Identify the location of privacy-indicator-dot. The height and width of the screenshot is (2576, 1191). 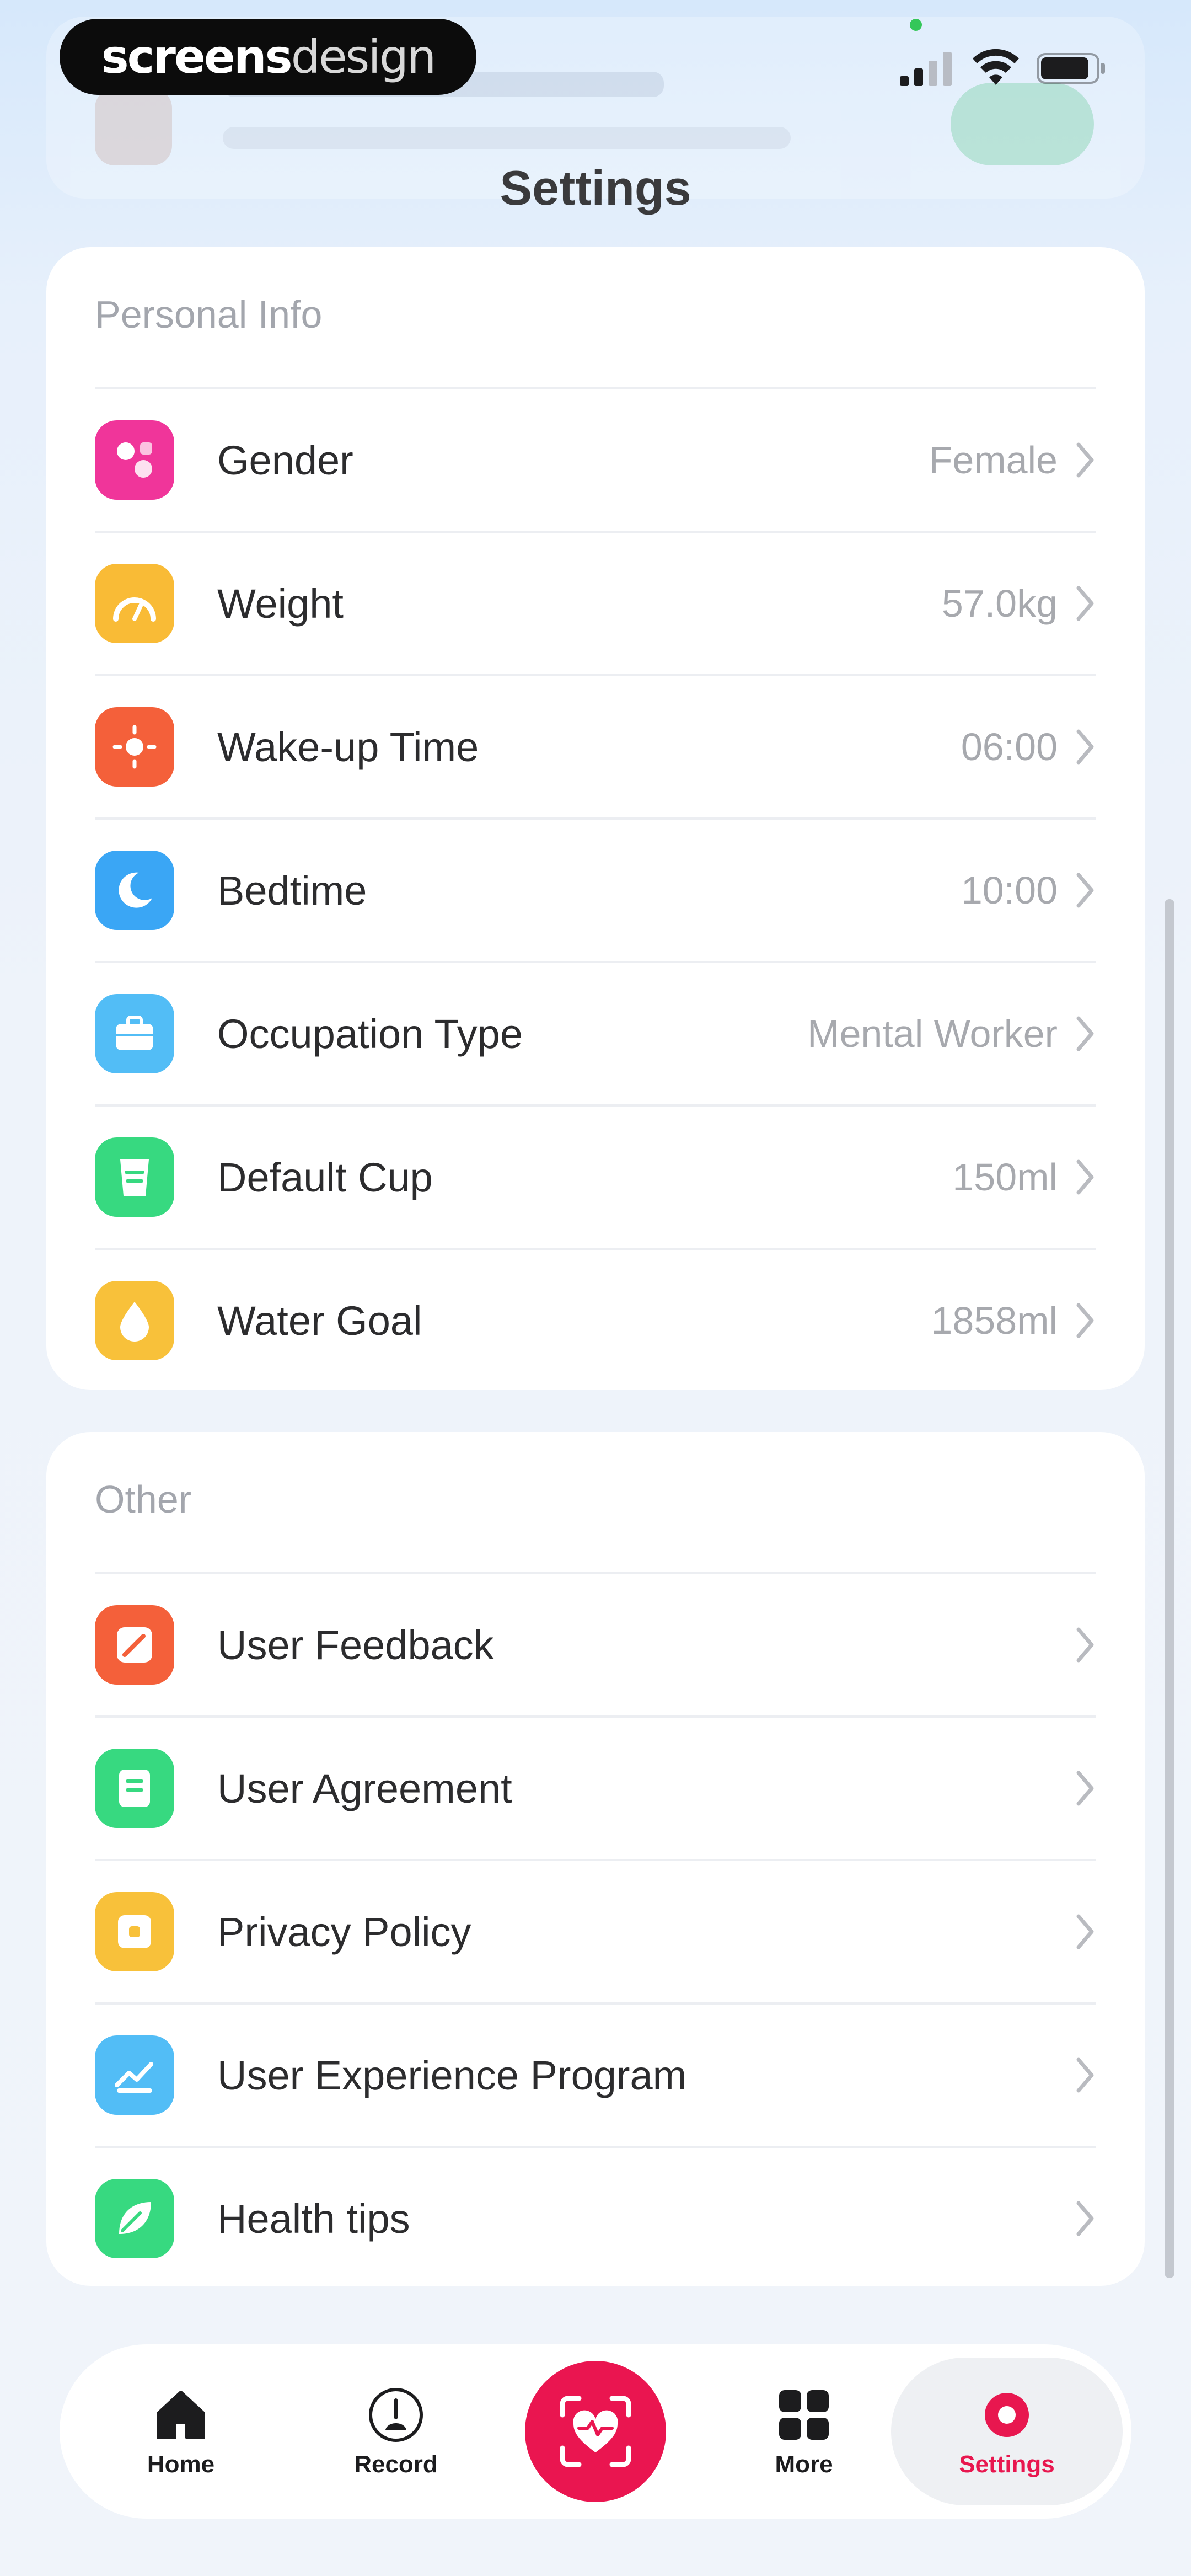
(916, 25).